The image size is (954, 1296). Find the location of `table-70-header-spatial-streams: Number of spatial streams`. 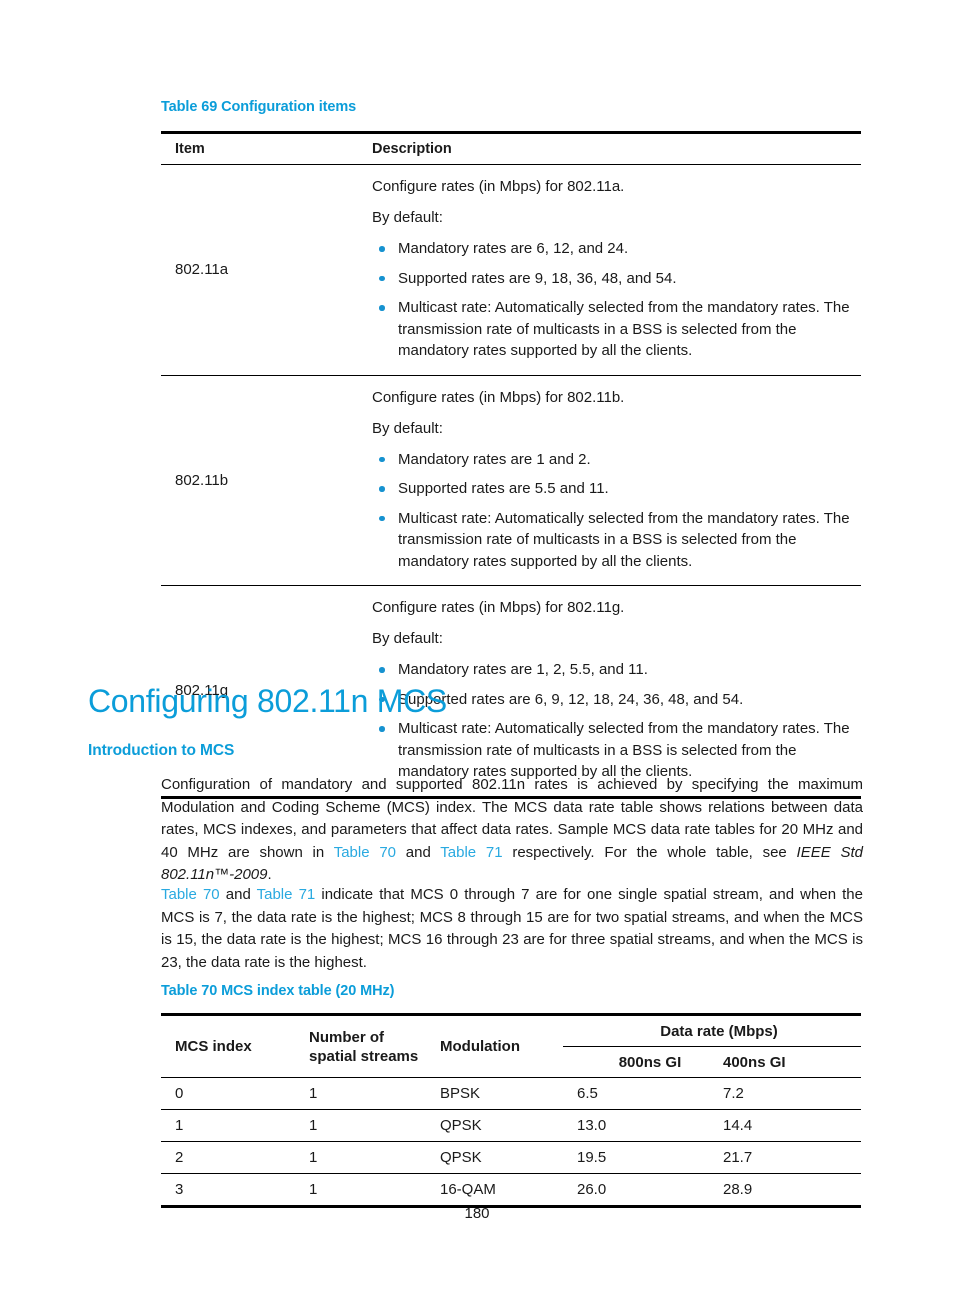

table-70-header-spatial-streams: Number of spatial streams is located at coordinates (360, 1046).